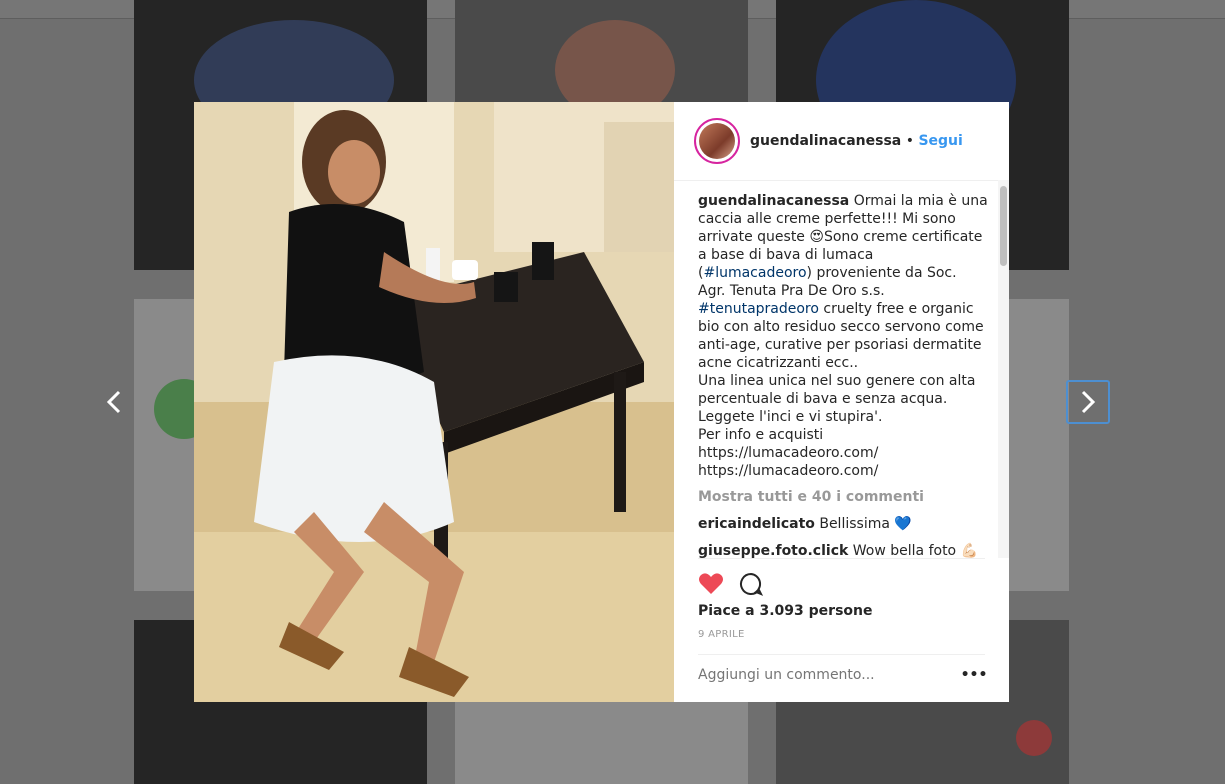 This screenshot has width=1225, height=784. I want to click on heart-icon, so click(711, 583).